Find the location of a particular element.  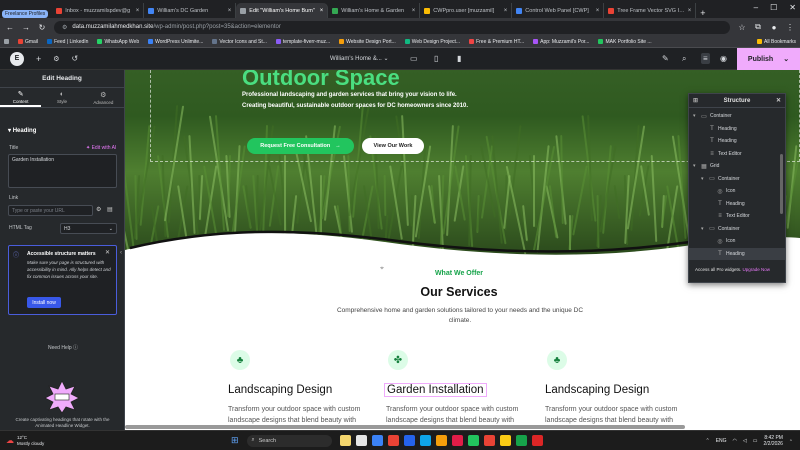

wifi-icon: ◠ is located at coordinates (735, 441).